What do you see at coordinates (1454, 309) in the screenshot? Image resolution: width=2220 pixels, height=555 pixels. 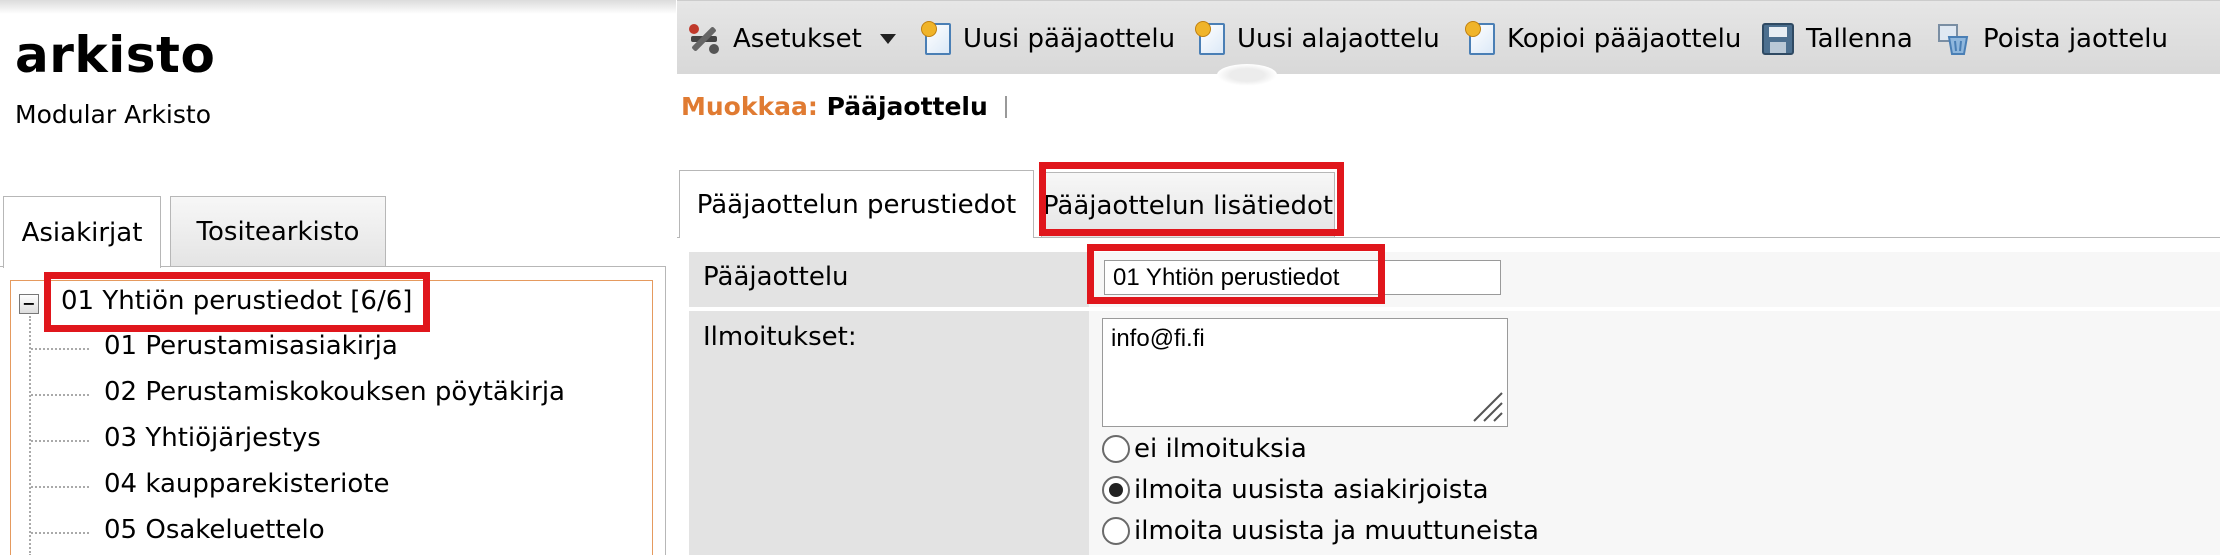 I see `form-row-separator` at bounding box center [1454, 309].